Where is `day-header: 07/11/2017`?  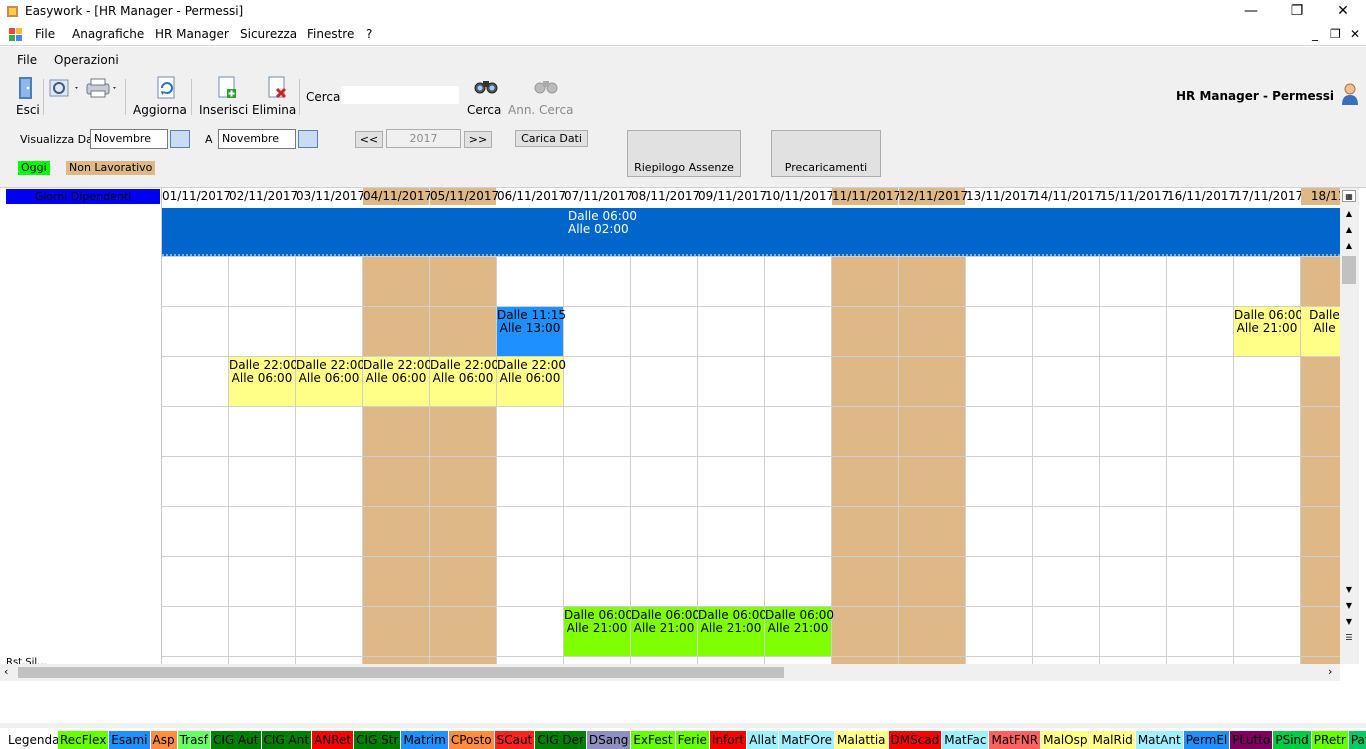 day-header: 07/11/2017 is located at coordinates (598, 196).